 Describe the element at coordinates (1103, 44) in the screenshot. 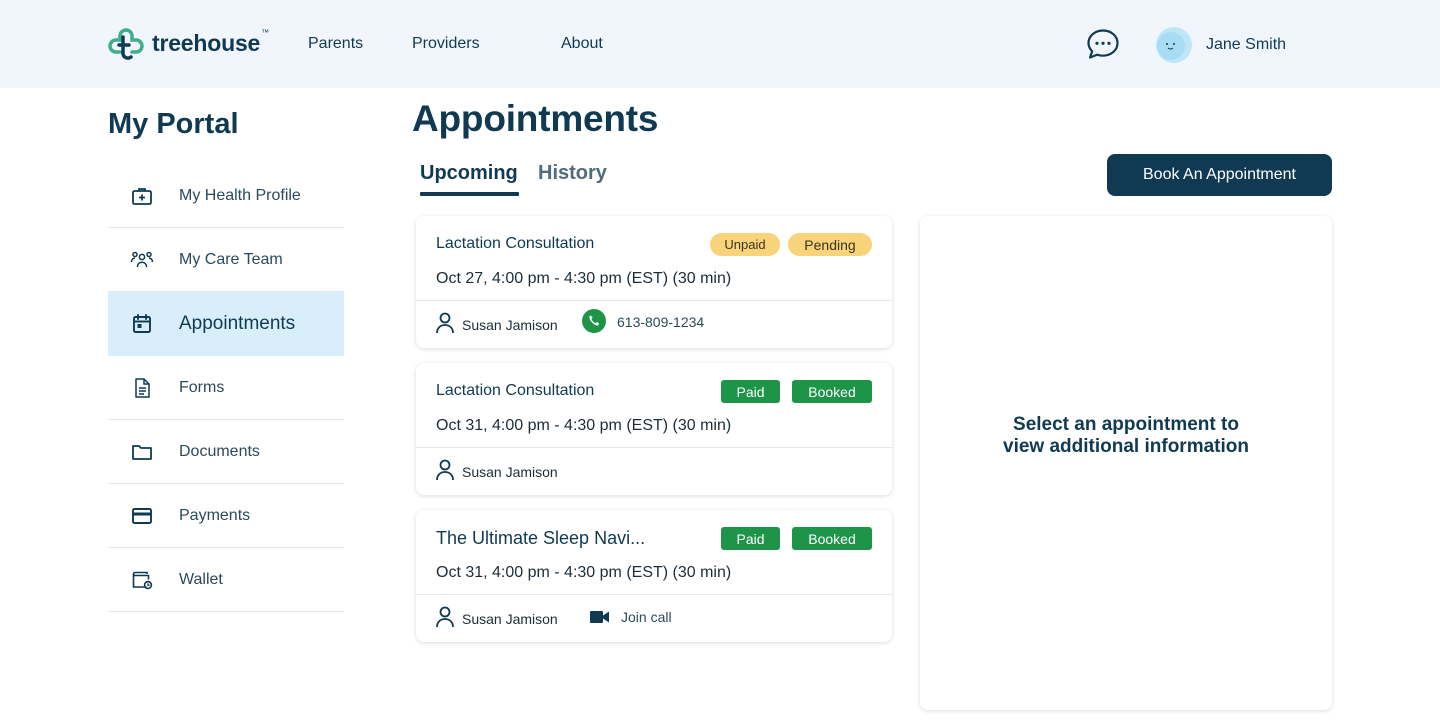

I see `chat-bubble-icon` at that location.